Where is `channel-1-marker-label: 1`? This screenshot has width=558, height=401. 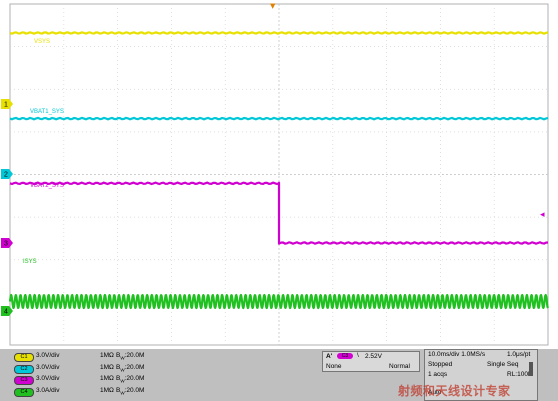 channel-1-marker-label: 1 is located at coordinates (6, 105).